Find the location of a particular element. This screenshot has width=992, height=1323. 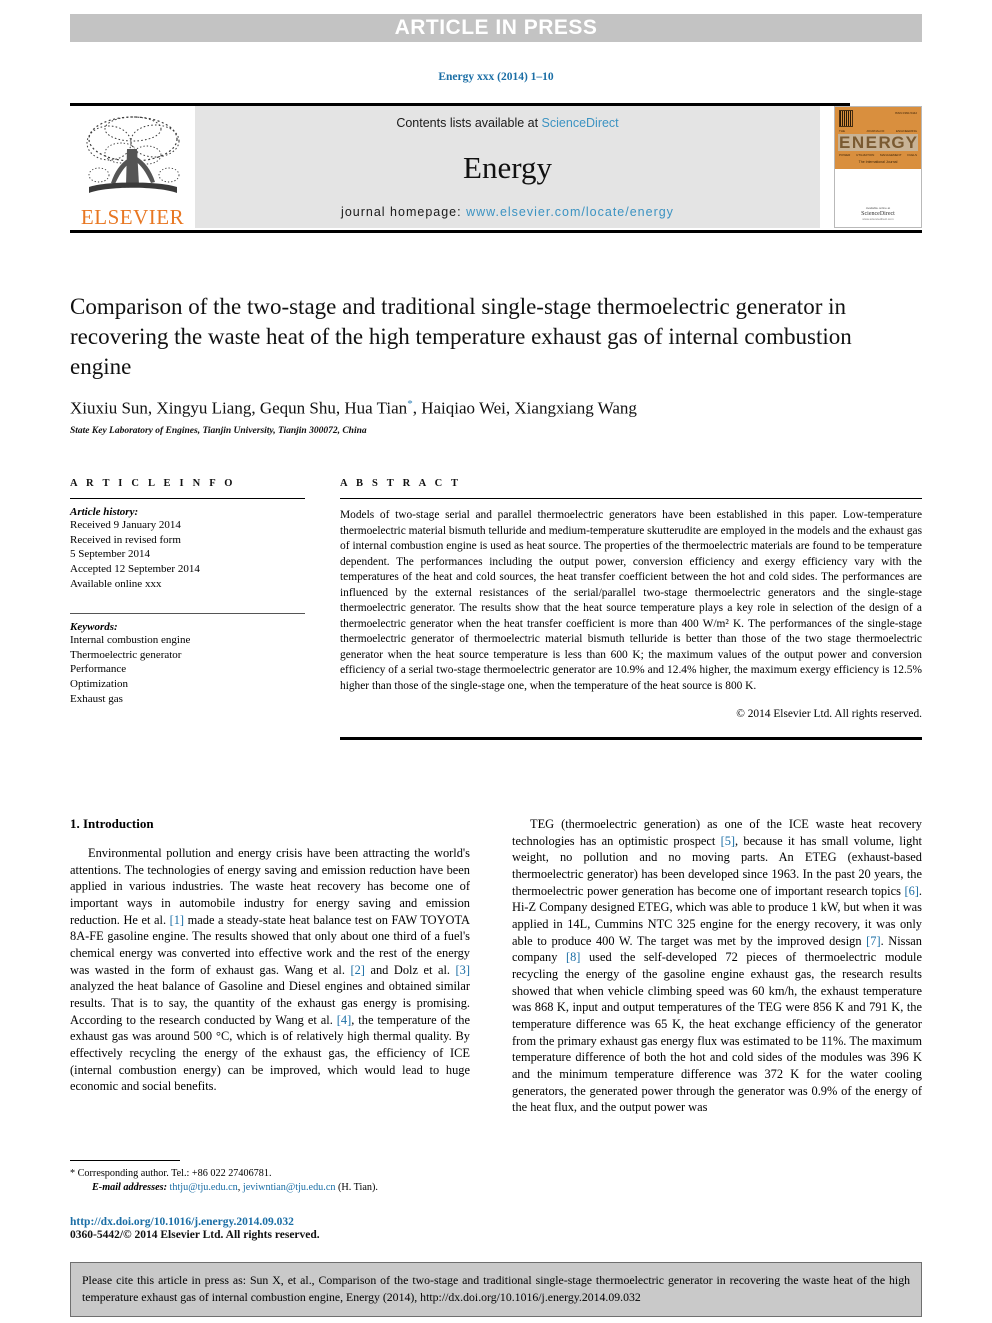

cover-foot-2: MANAGEMENT is located at coordinates (891, 155).